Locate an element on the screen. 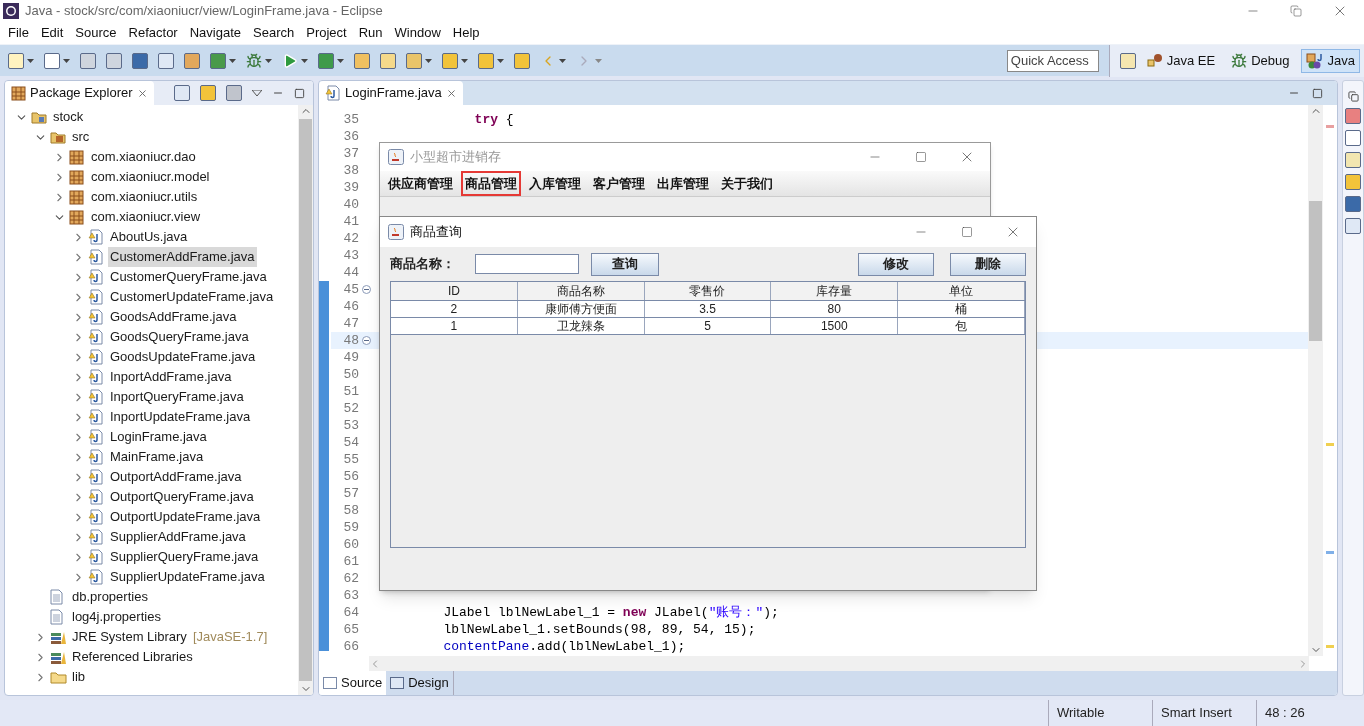  tree-item: lib is located at coordinates (78, 677).